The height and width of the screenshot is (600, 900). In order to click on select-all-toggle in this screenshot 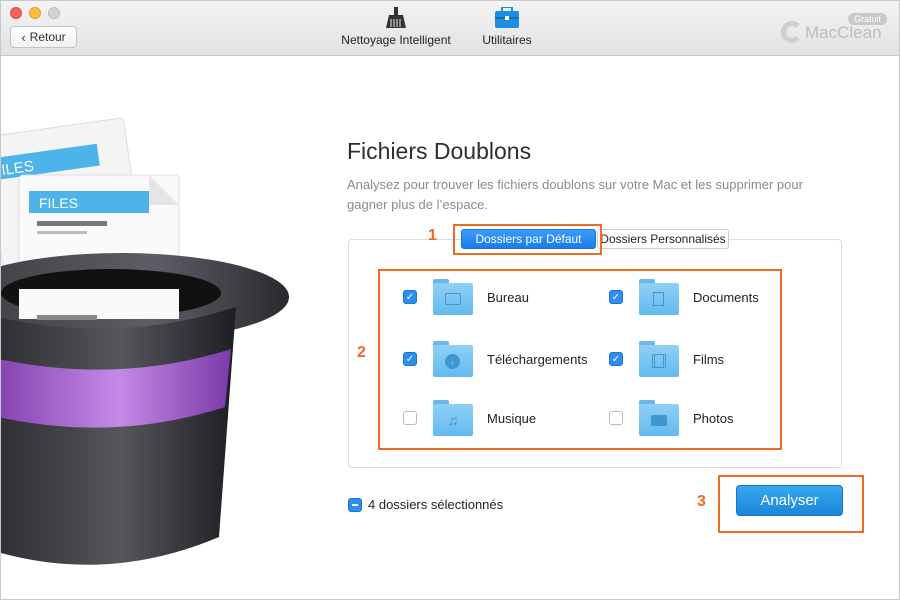, I will do `click(355, 504)`.